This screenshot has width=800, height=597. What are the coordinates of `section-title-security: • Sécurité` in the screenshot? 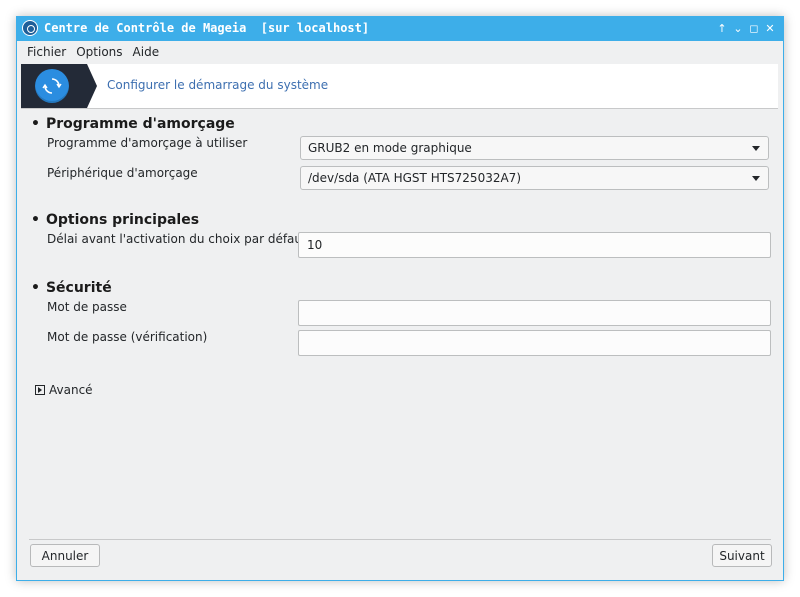 It's located at (71, 288).